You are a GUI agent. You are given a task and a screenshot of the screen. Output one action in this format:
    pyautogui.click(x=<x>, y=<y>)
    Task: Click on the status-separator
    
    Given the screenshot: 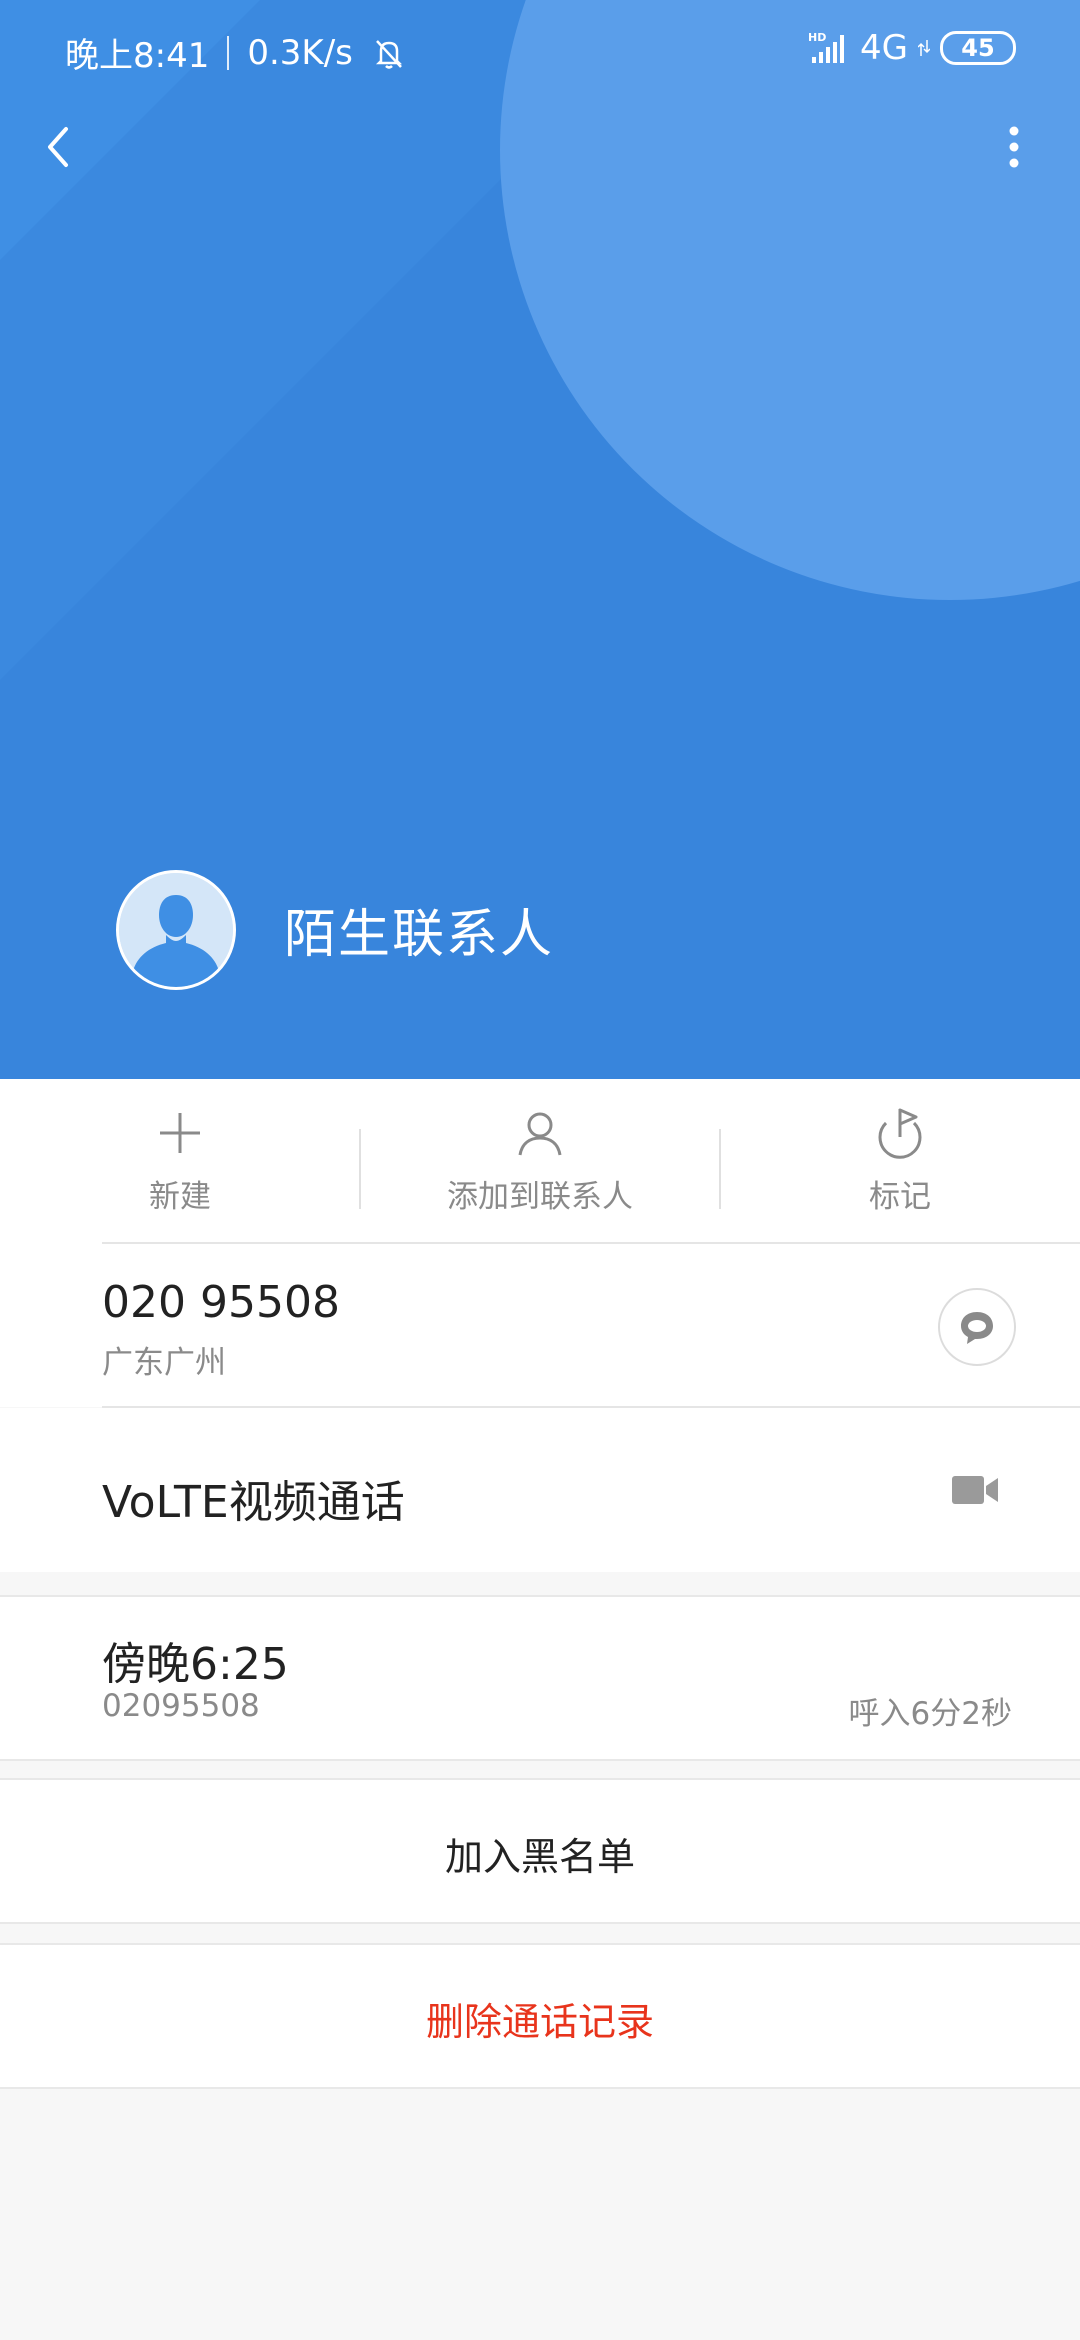 What is the action you would take?
    pyautogui.click(x=228, y=52)
    